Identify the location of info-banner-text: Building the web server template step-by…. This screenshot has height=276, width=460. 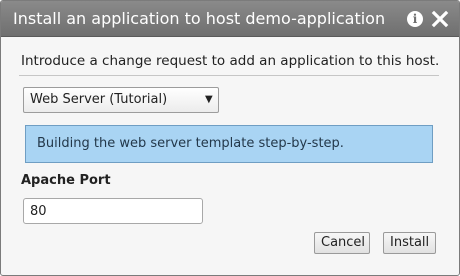
(190, 143).